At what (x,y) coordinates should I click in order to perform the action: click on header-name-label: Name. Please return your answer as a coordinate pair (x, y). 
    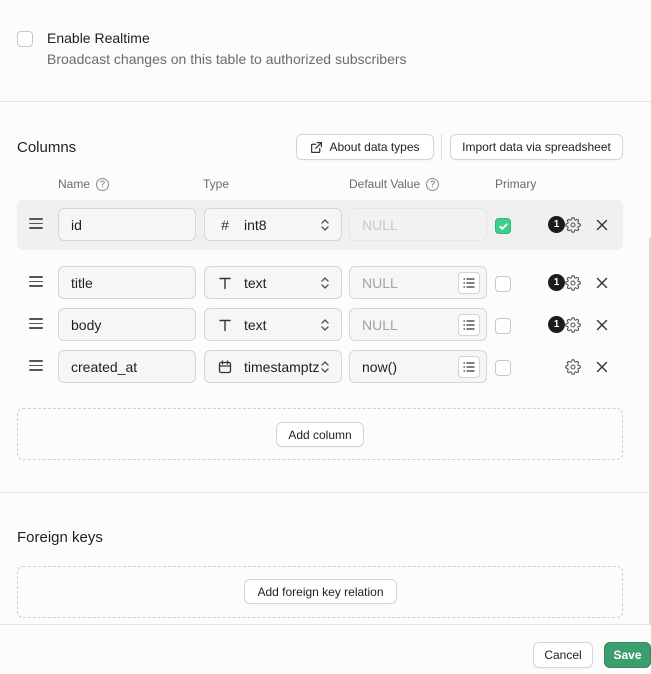
    Looking at the image, I should click on (74, 184).